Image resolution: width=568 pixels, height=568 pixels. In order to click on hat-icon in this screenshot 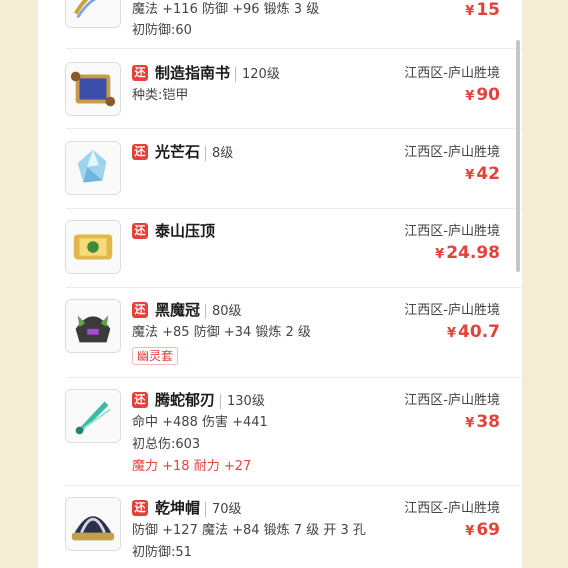, I will do `click(93, 524)`.